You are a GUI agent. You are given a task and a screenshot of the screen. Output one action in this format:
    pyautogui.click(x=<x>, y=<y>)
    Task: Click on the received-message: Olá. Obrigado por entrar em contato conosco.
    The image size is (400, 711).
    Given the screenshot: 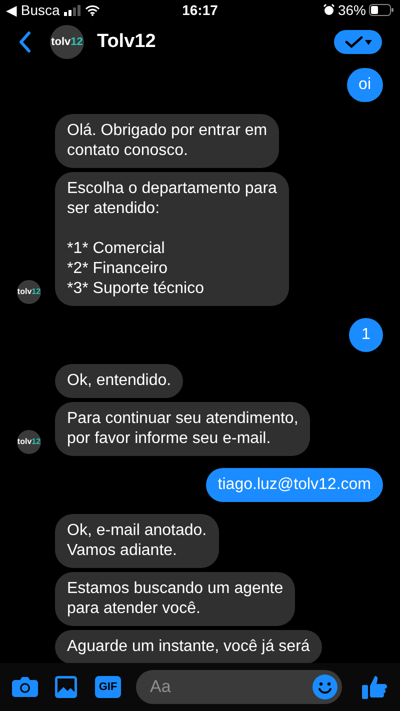 What is the action you would take?
    pyautogui.click(x=167, y=141)
    